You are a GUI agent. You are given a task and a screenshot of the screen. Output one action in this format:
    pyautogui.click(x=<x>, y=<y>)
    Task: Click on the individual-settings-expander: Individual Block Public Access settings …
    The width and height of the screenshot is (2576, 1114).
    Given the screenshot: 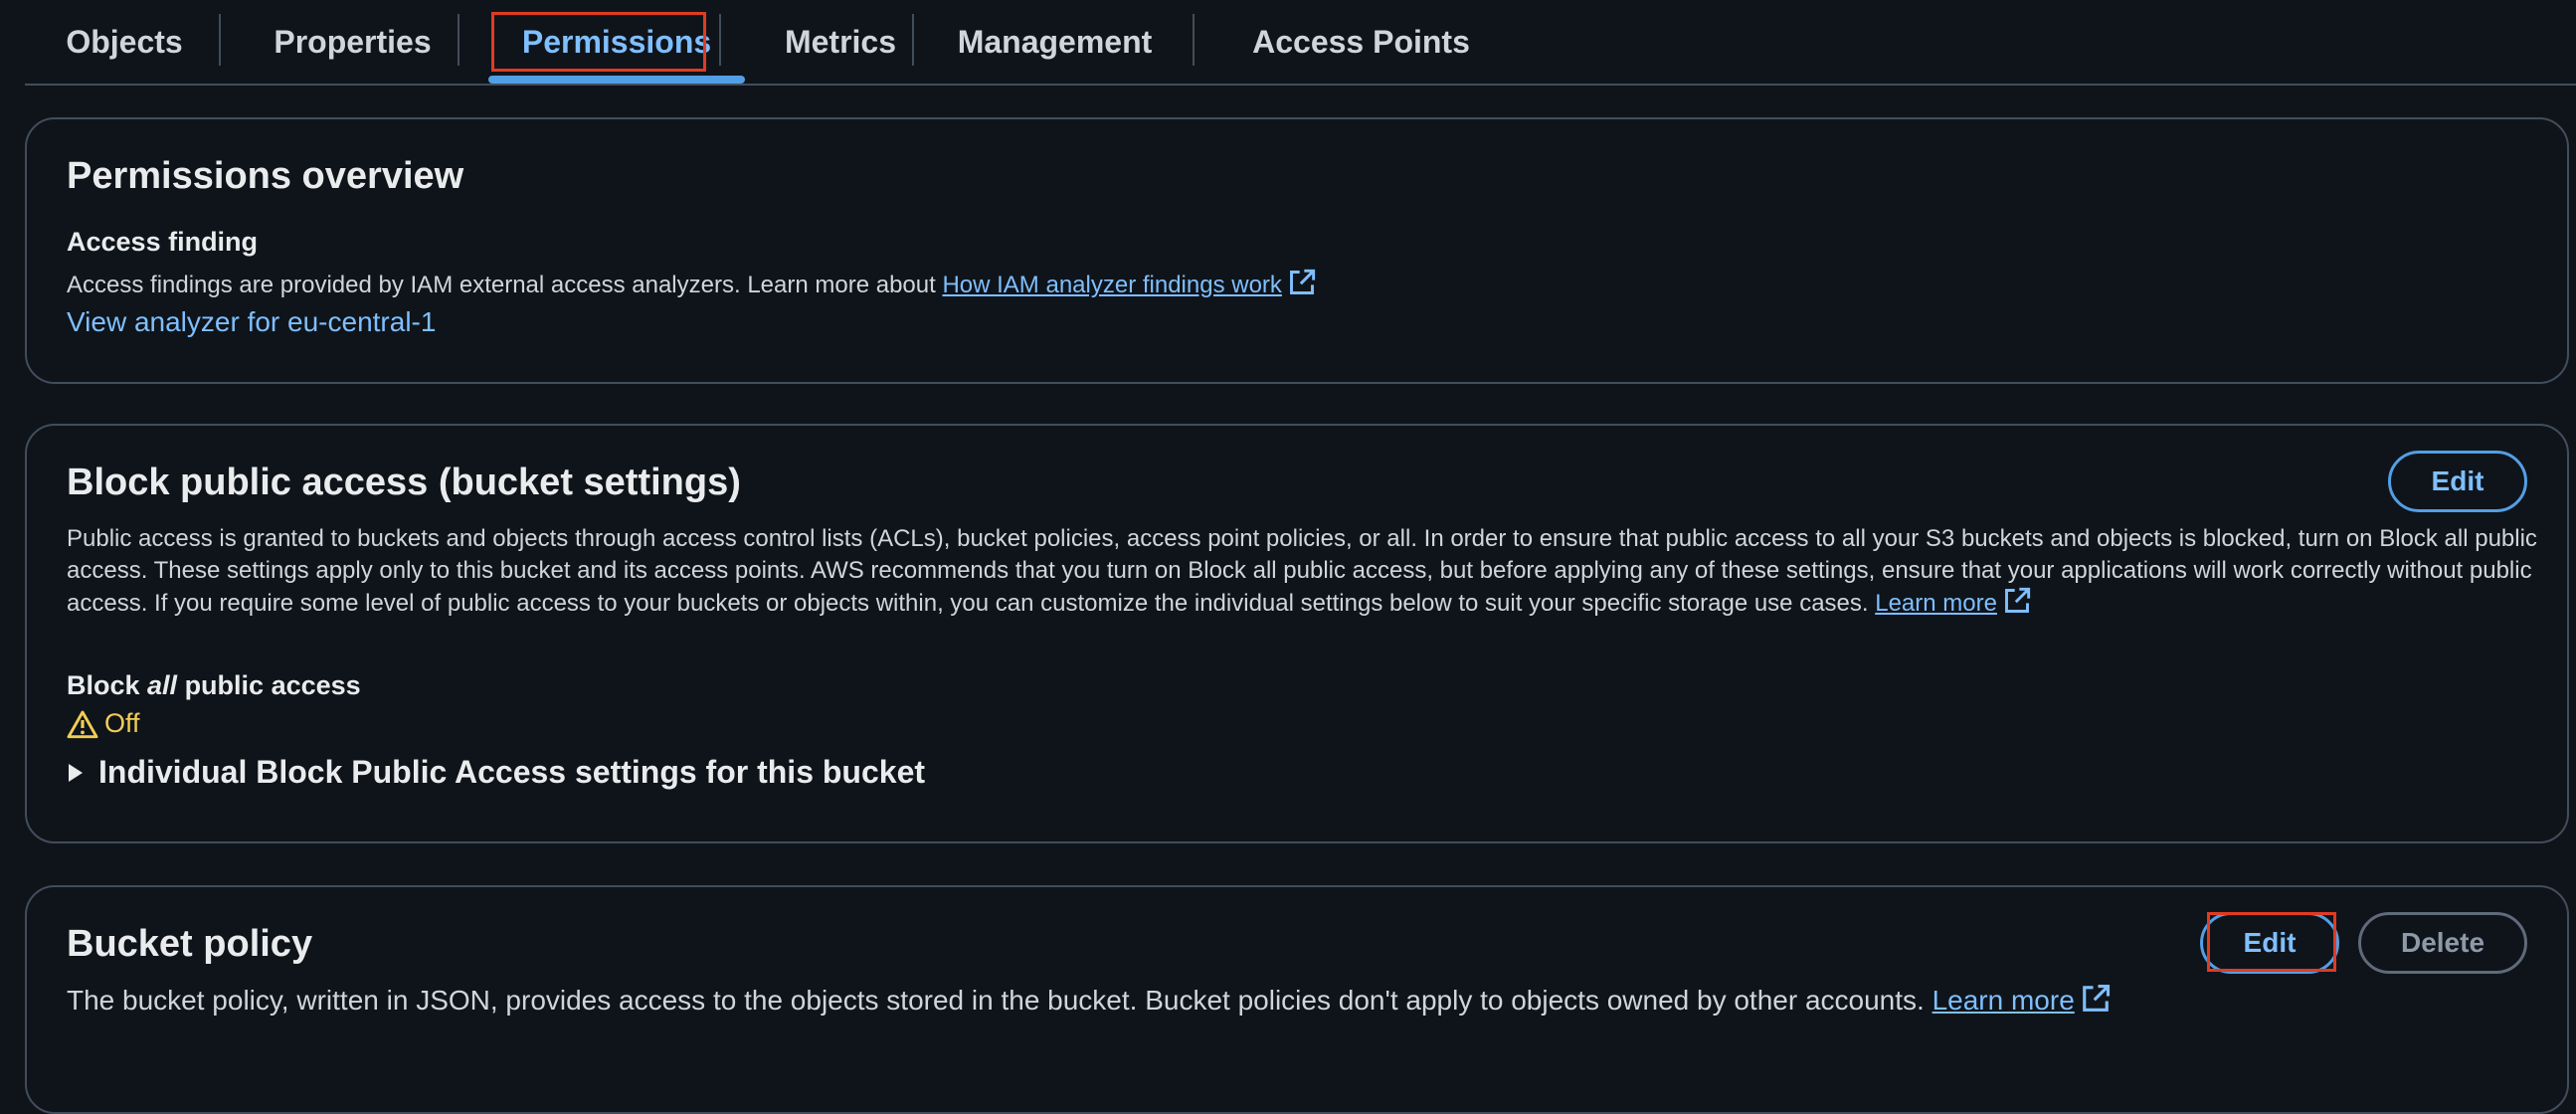 What is the action you would take?
    pyautogui.click(x=496, y=772)
    